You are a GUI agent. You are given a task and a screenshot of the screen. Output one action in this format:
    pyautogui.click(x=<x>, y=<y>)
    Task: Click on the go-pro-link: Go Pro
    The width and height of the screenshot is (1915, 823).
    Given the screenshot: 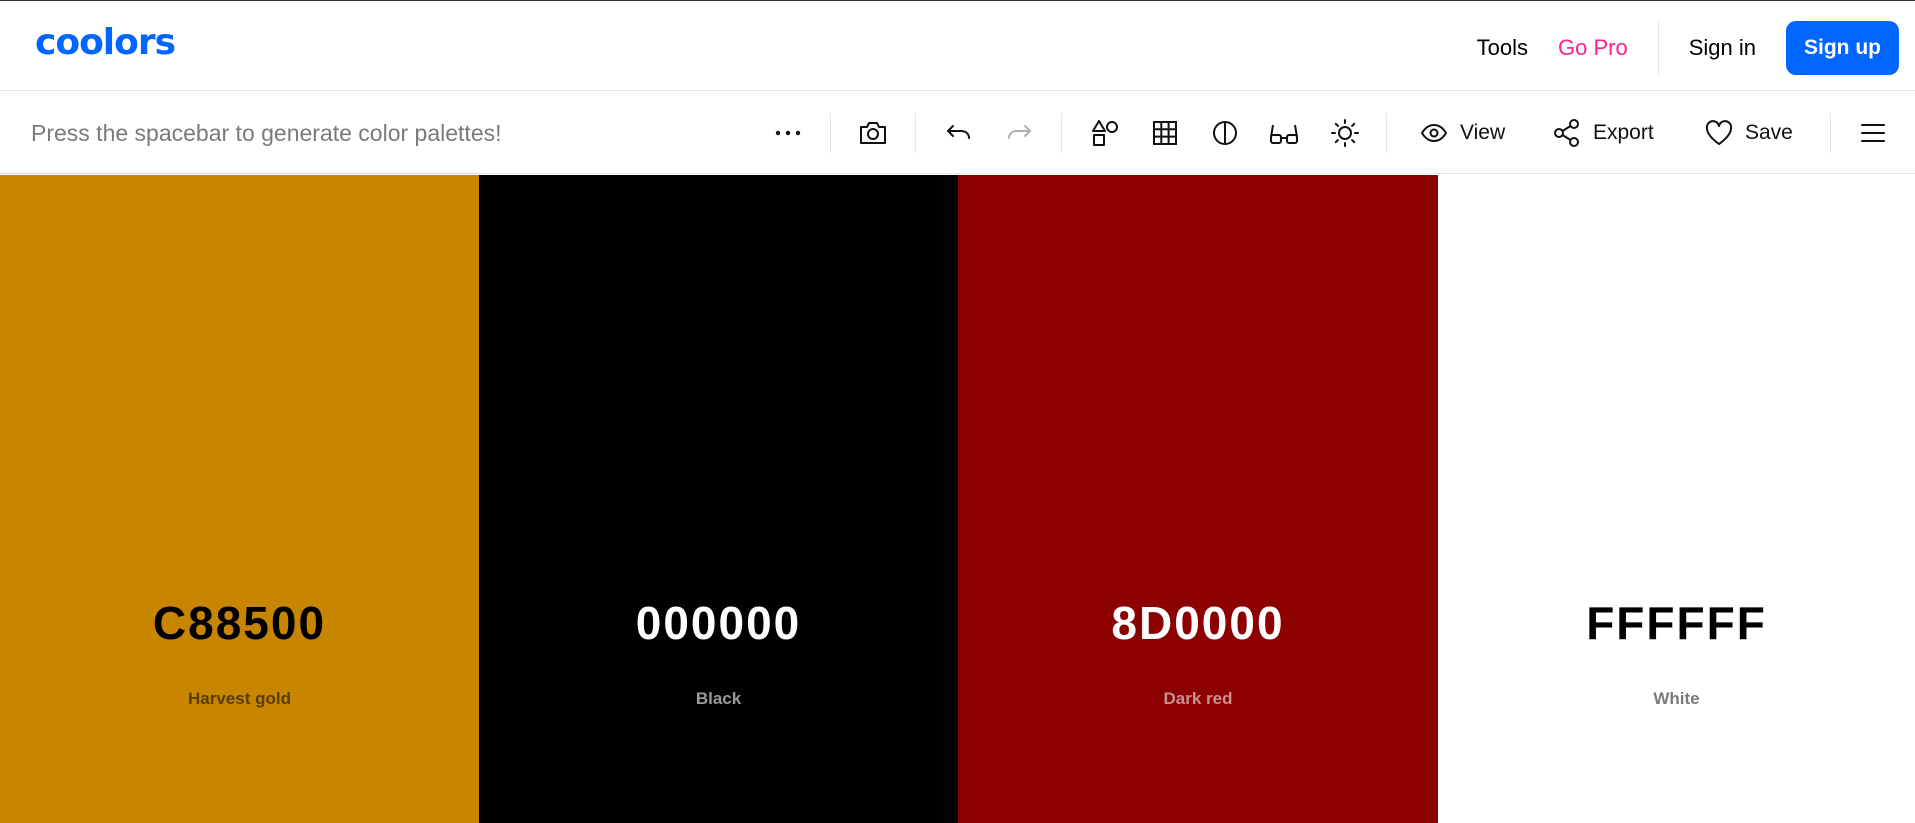 What is the action you would take?
    pyautogui.click(x=1593, y=48)
    